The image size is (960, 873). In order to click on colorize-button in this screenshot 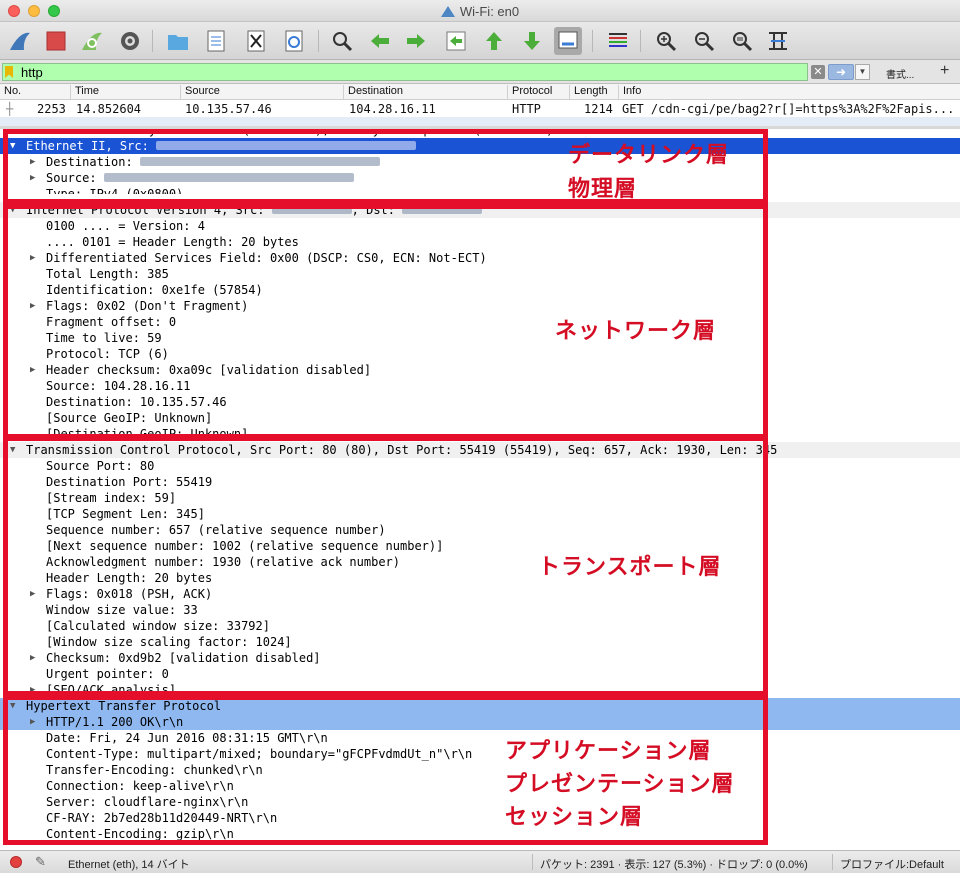, I will do `click(618, 41)`.